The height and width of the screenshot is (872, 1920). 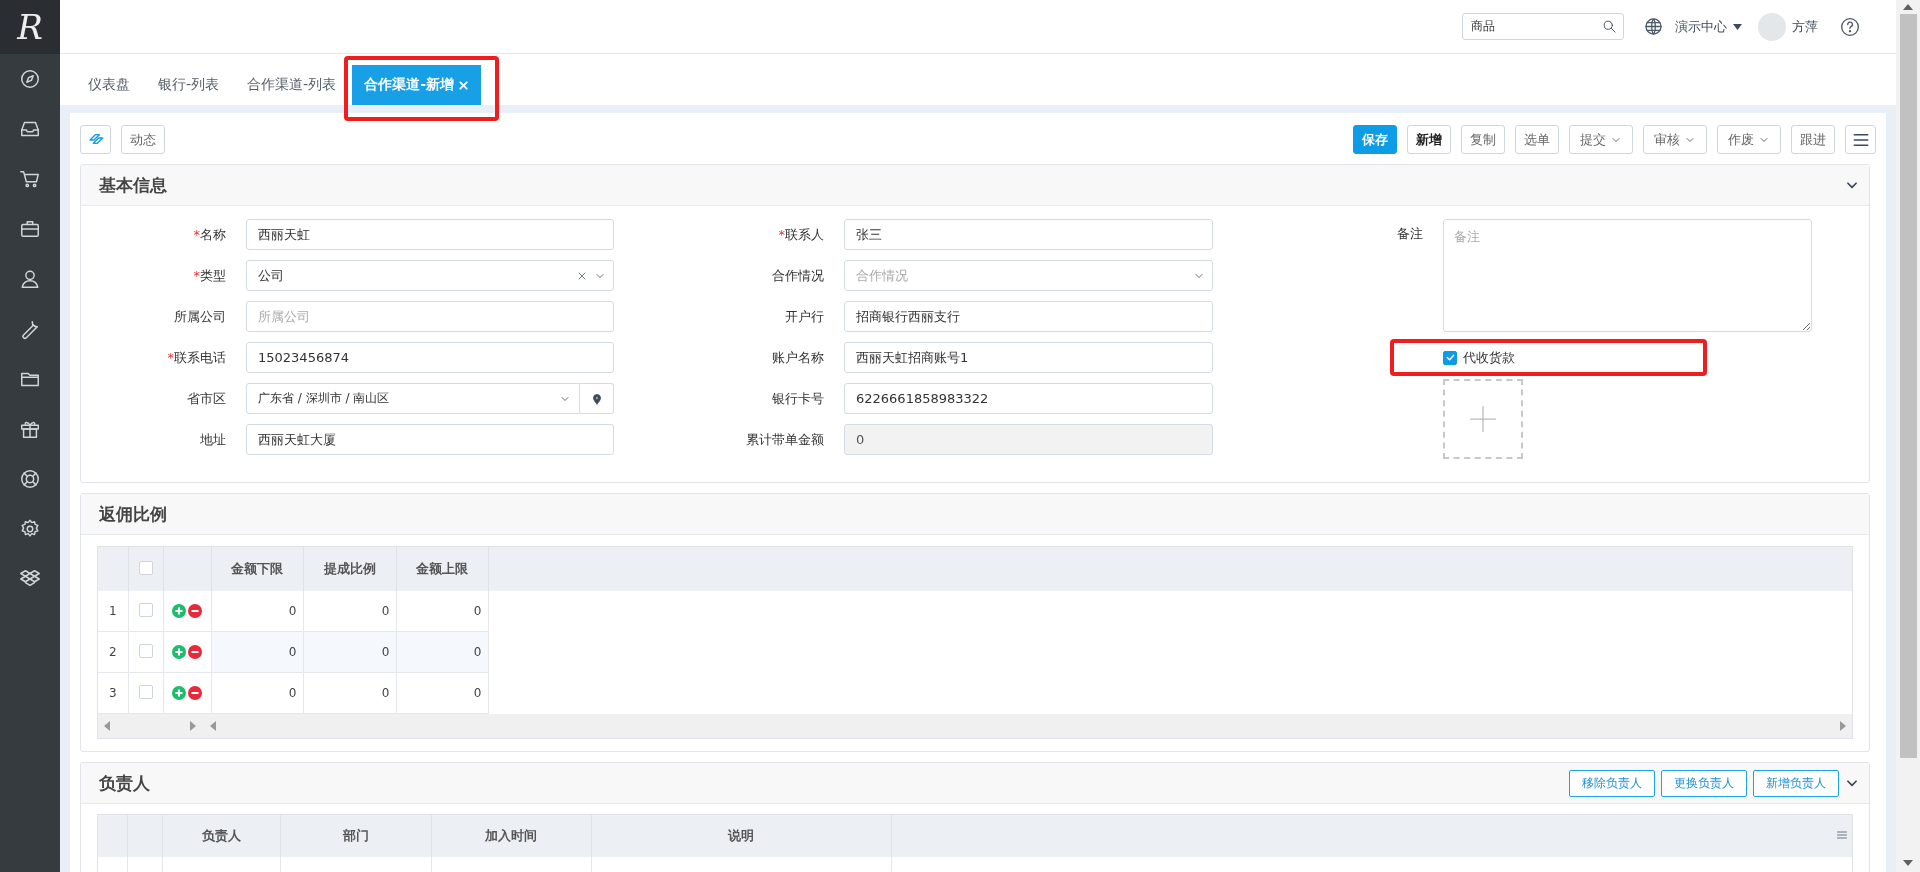 What do you see at coordinates (1537, 139) in the screenshot?
I see `toolbar-button: 选单` at bounding box center [1537, 139].